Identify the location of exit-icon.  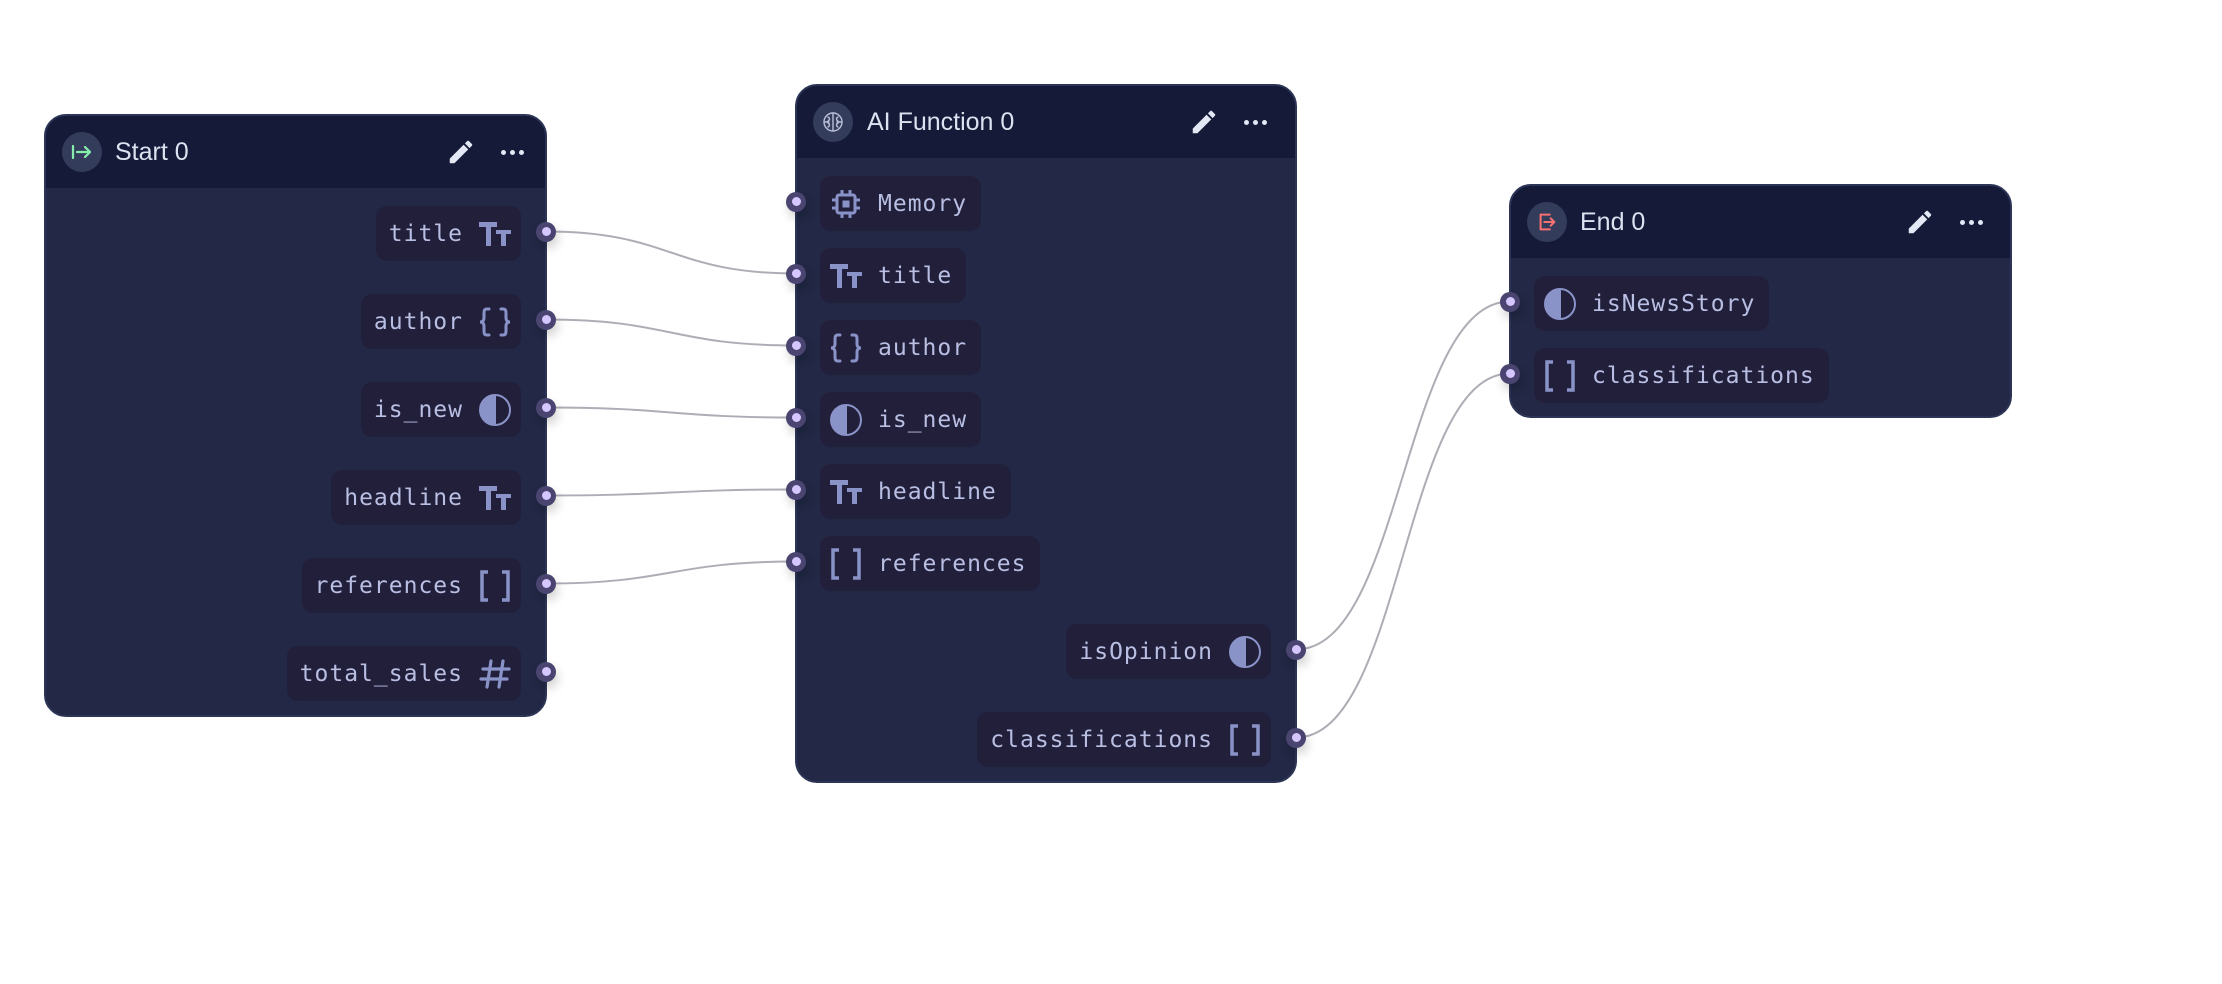
(1547, 222).